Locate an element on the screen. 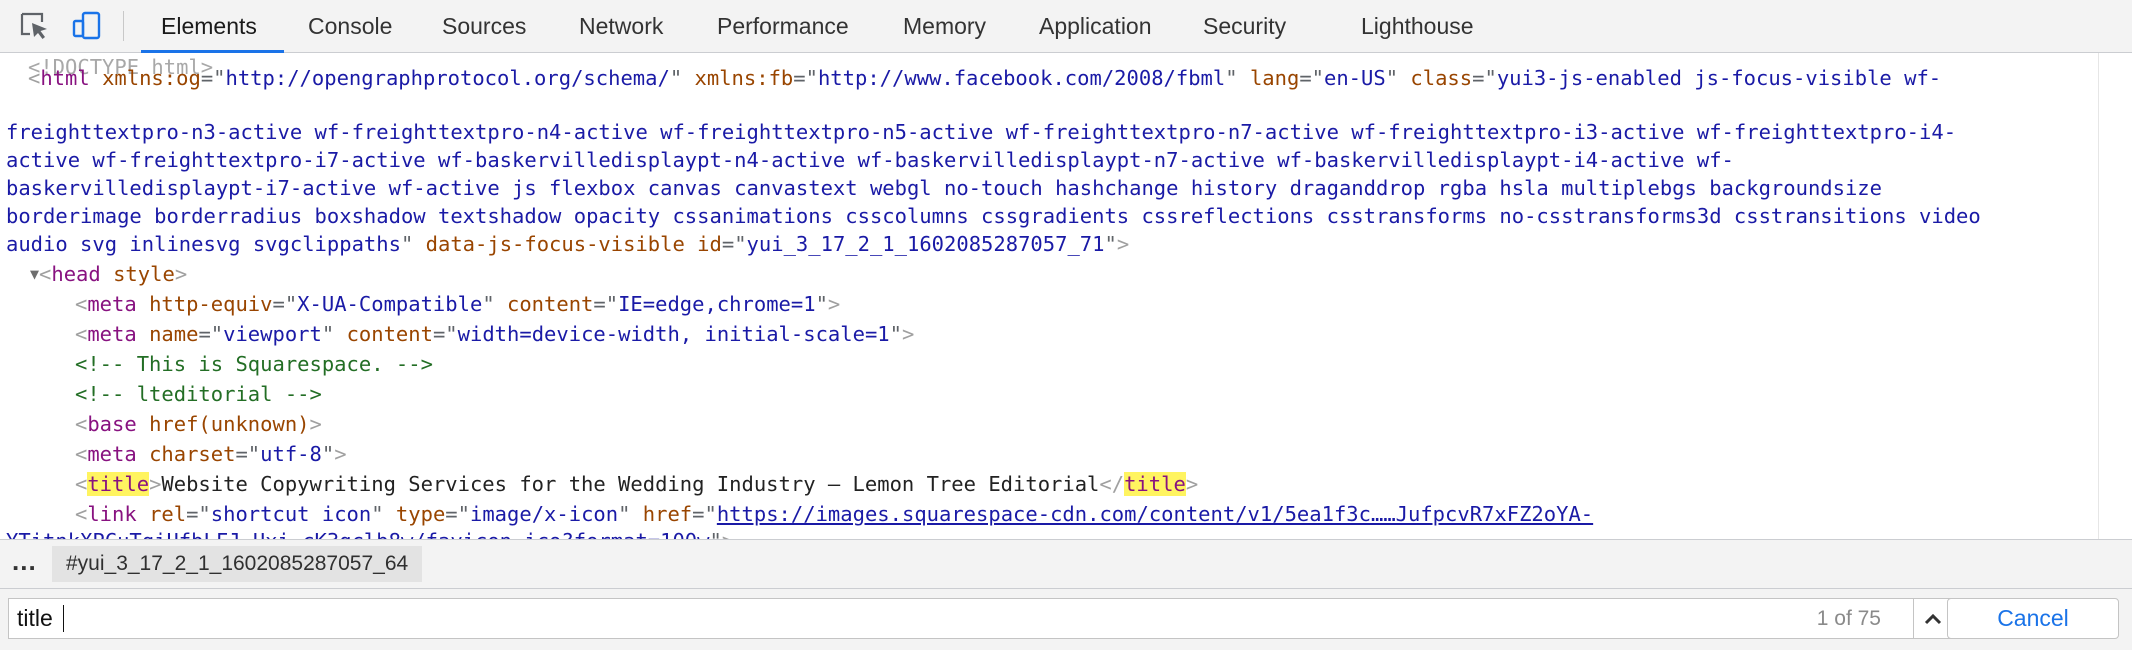 Image resolution: width=2132 pixels, height=650 pixels. match-count: 1 of 75 is located at coordinates (1848, 618).